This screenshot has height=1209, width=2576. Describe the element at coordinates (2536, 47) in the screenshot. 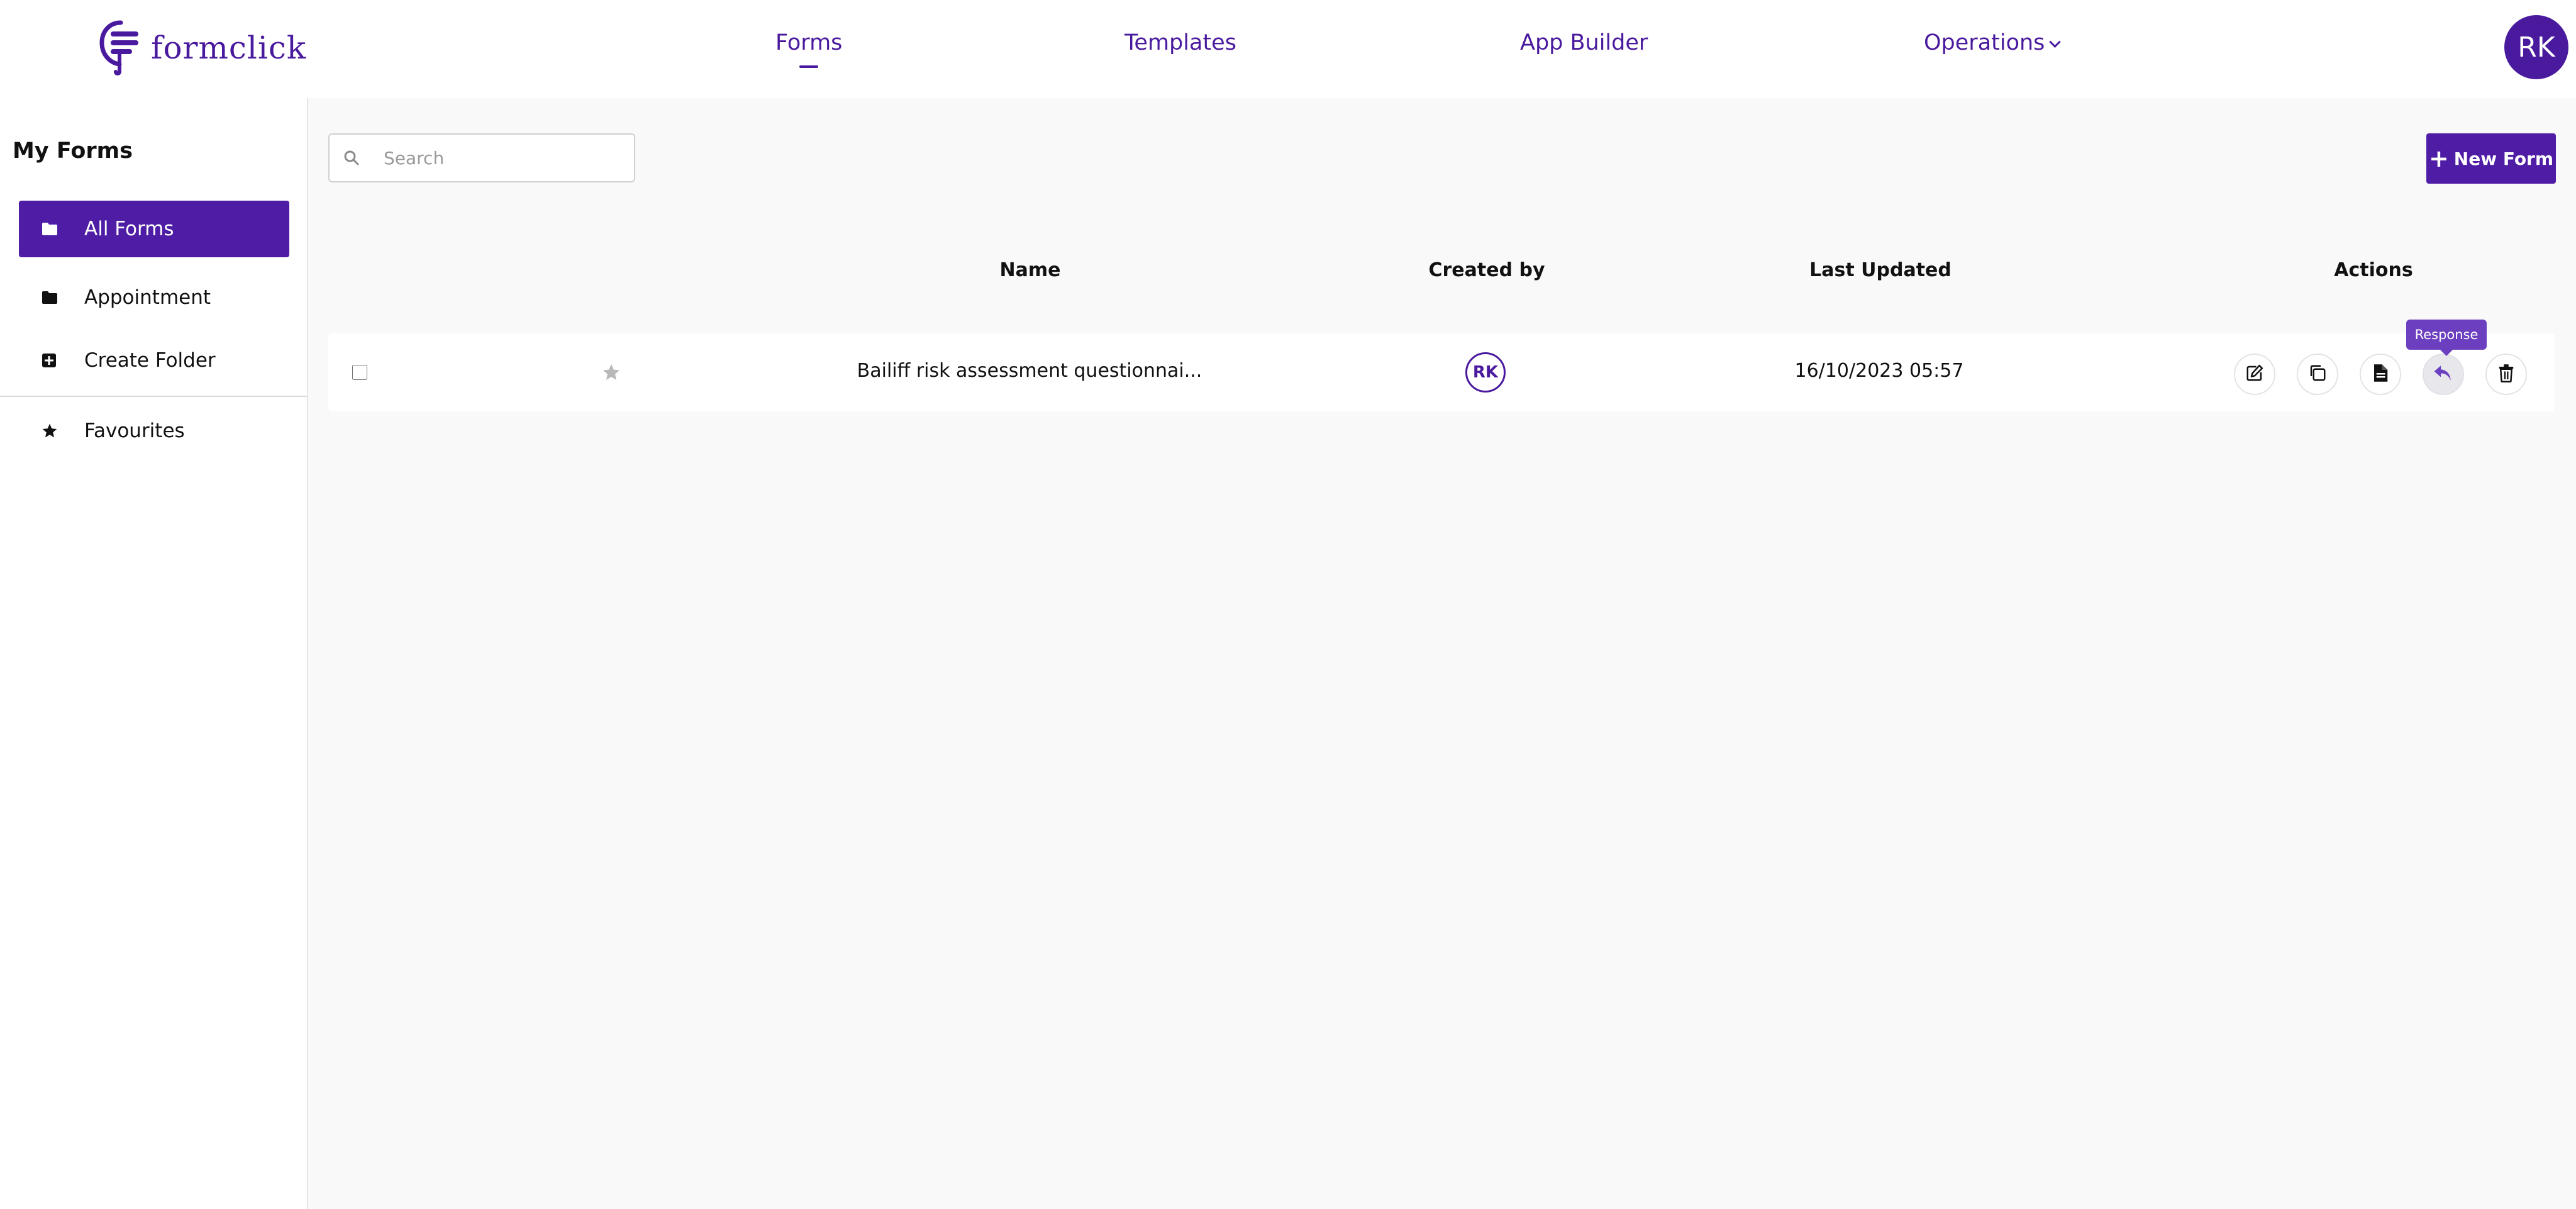

I see `user-avatar: RK` at that location.